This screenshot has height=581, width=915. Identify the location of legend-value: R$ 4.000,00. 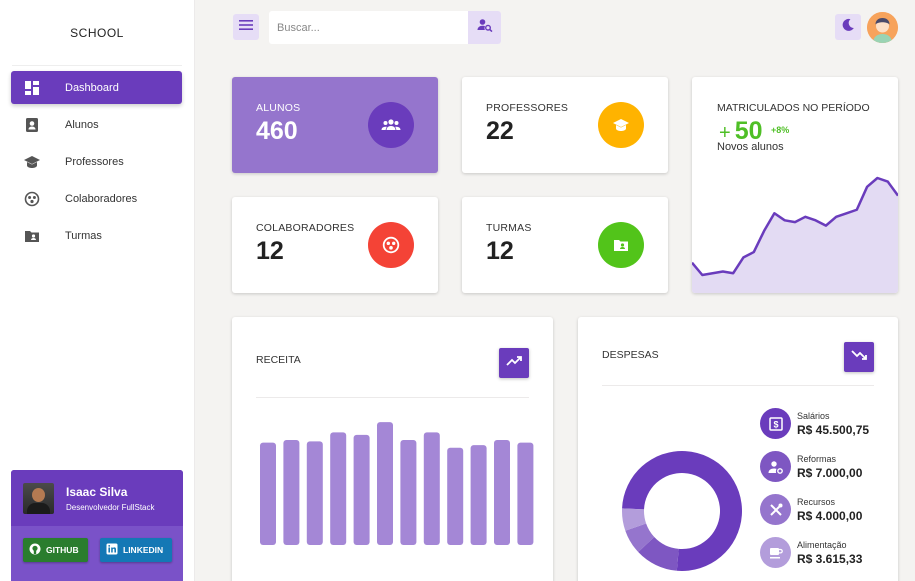
(830, 515).